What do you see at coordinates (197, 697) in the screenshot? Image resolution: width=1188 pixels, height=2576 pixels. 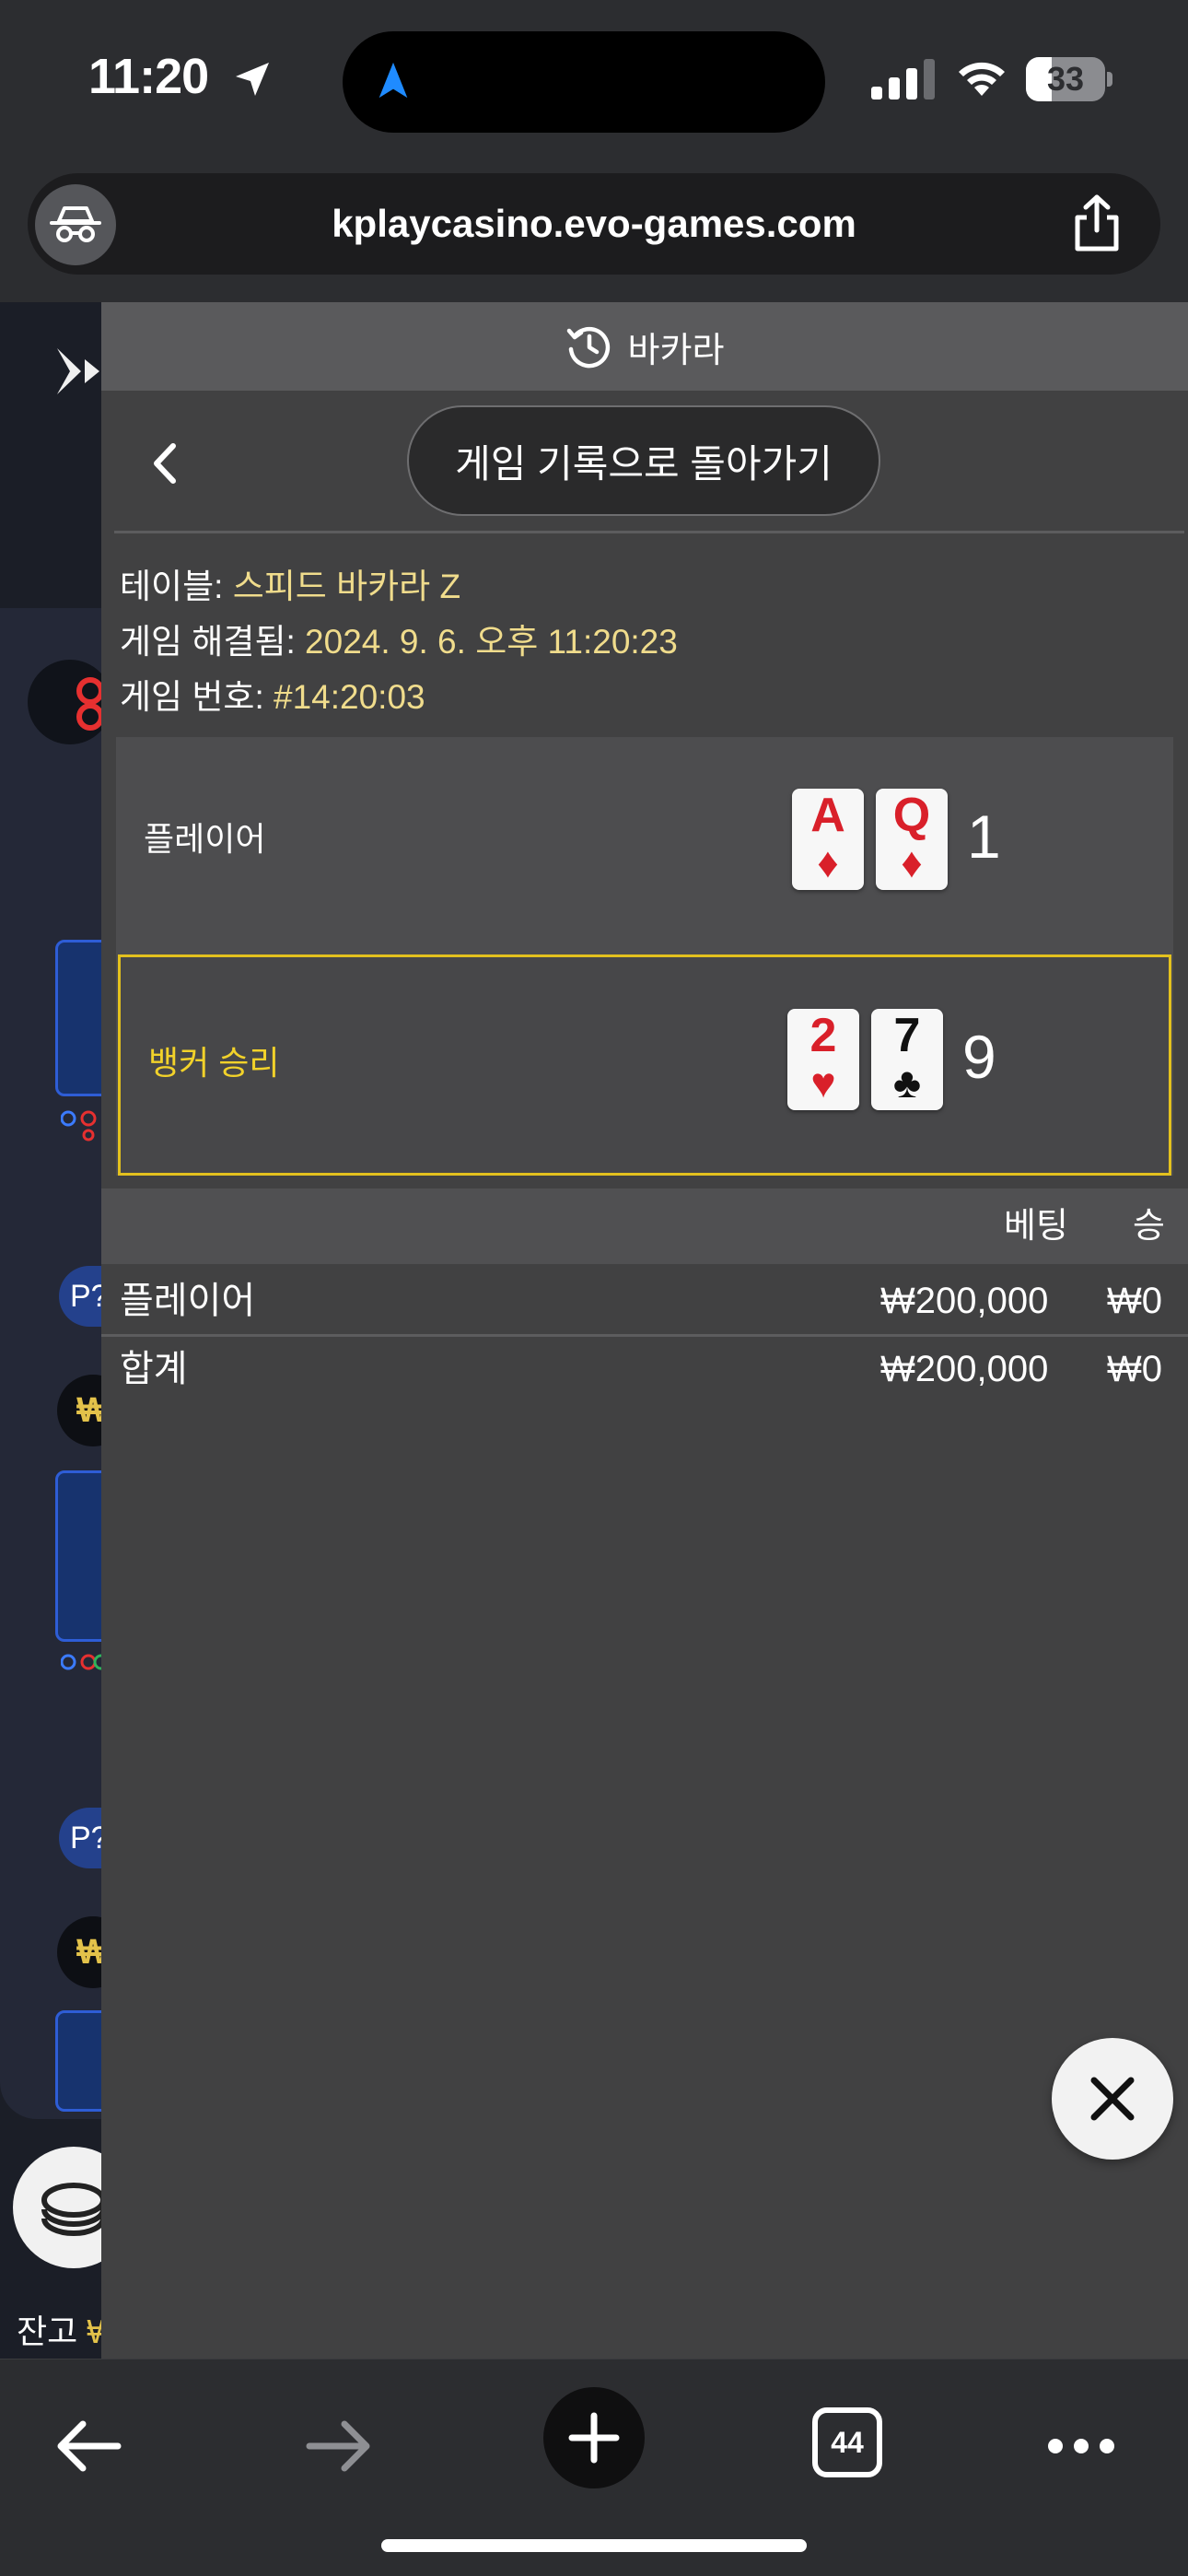 I see `info-game-number-label: 게임 번호:` at bounding box center [197, 697].